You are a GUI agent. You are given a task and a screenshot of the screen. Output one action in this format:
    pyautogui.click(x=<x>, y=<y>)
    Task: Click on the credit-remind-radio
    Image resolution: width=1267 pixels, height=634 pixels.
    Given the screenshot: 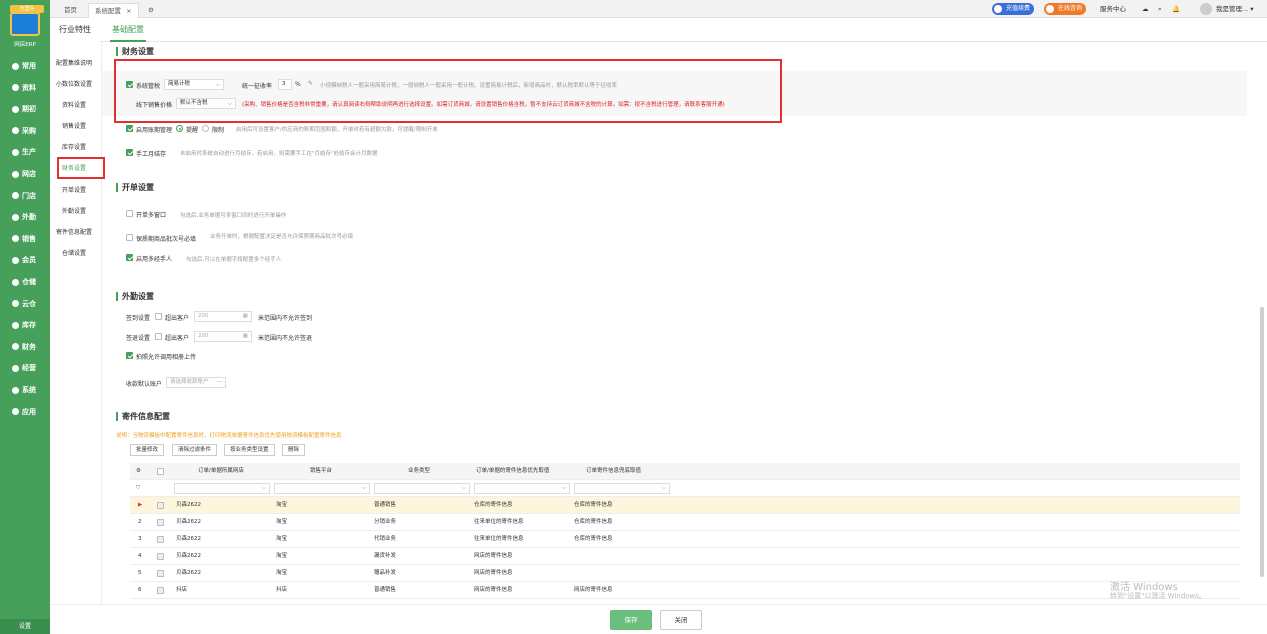 What is the action you would take?
    pyautogui.click(x=179, y=128)
    